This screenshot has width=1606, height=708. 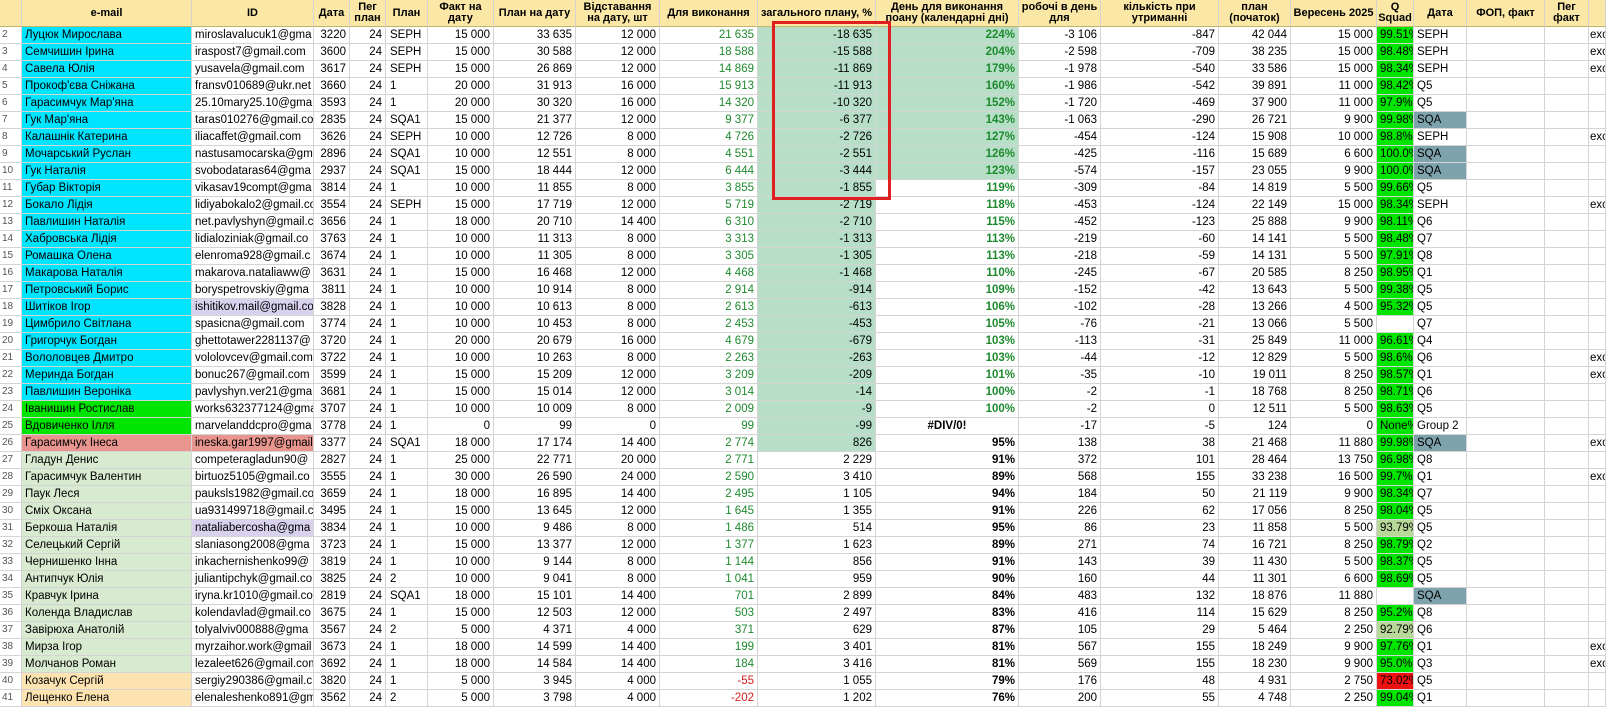 I want to click on row-number: 30, so click(x=11, y=511).